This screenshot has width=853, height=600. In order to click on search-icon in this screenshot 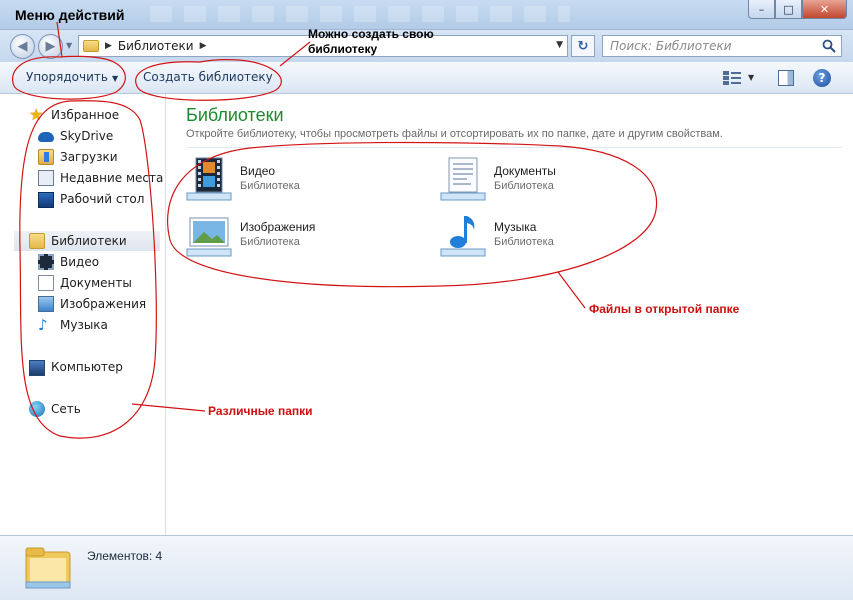, I will do `click(829, 46)`.